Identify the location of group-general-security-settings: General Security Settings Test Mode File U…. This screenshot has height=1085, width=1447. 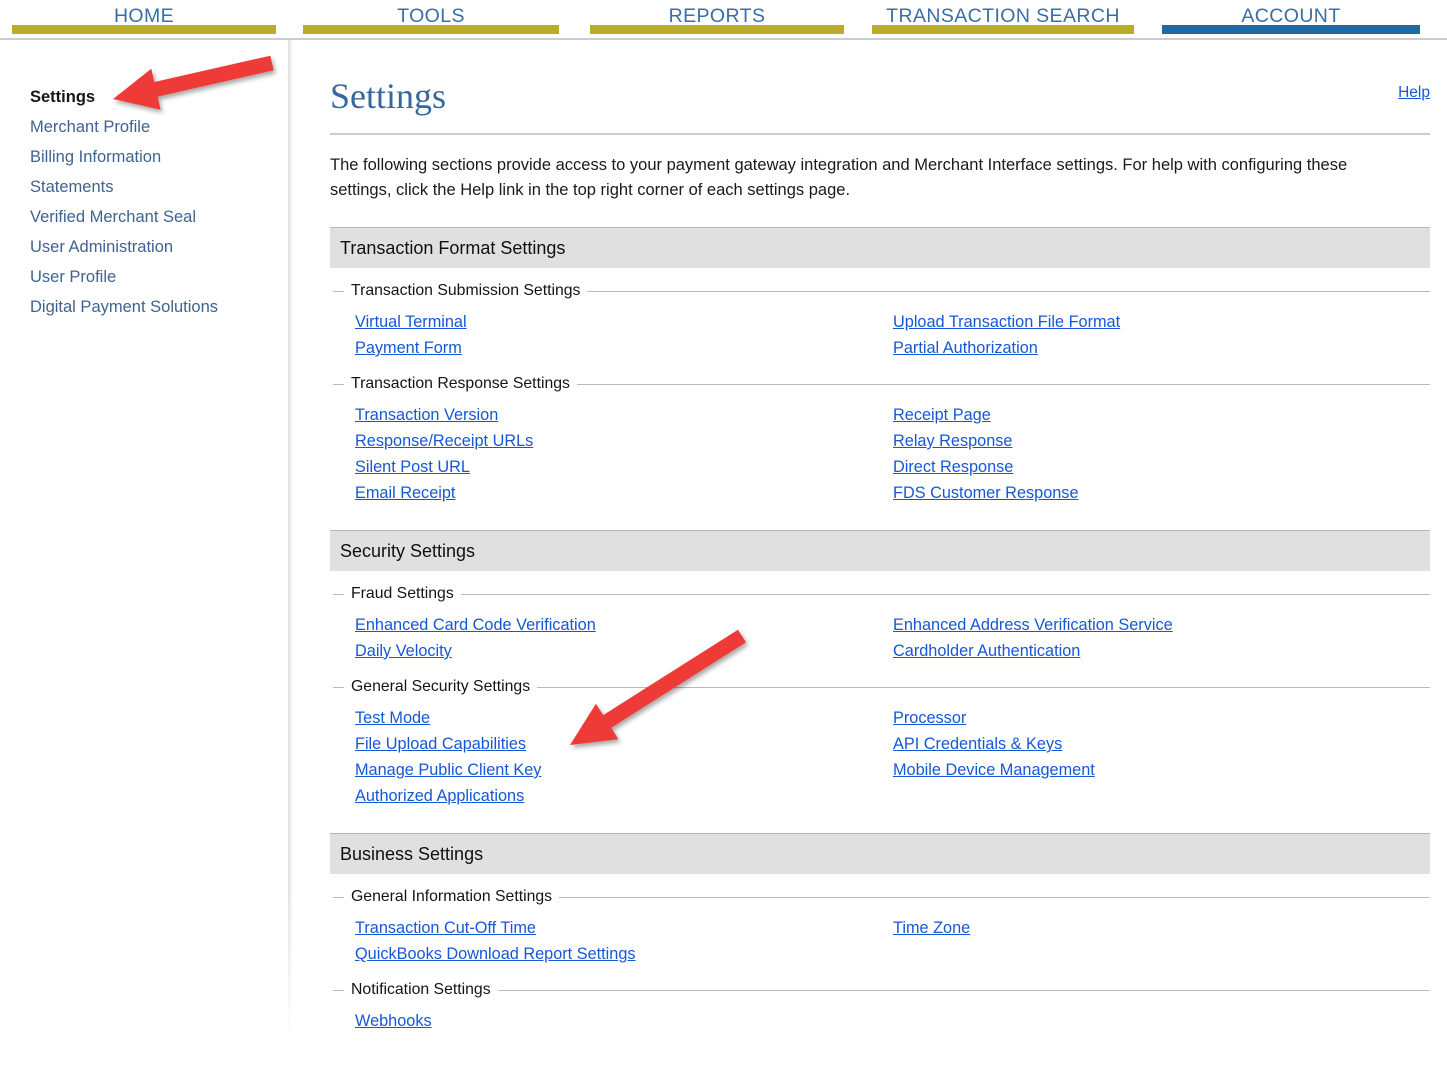
(880, 743).